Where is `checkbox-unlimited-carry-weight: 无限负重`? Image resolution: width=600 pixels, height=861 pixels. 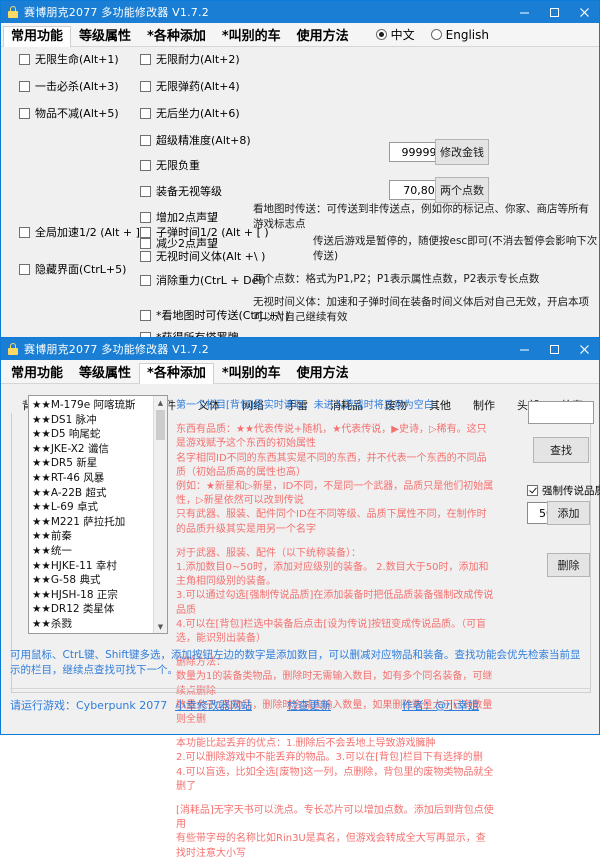
checkbox-unlimited-carry-weight: 无限负重 is located at coordinates (170, 166).